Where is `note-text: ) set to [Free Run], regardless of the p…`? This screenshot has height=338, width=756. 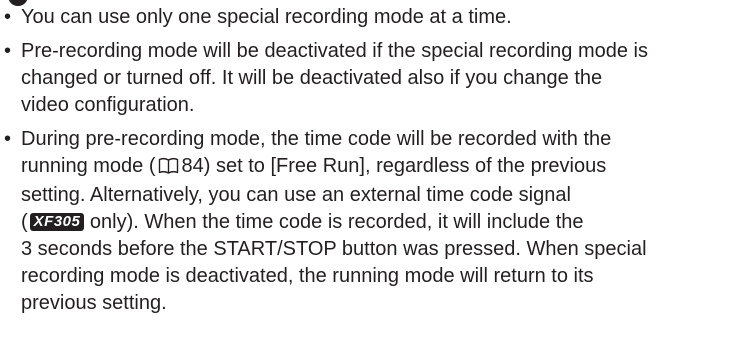 note-text: ) set to [Free Run], regardless of the p… is located at coordinates (405, 166).